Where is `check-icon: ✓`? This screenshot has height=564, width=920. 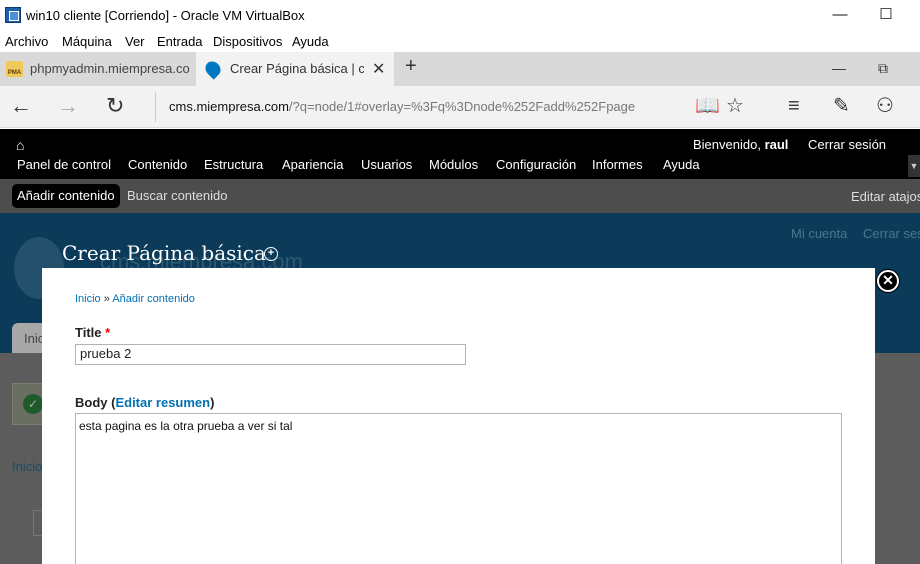
check-icon: ✓ is located at coordinates (33, 404).